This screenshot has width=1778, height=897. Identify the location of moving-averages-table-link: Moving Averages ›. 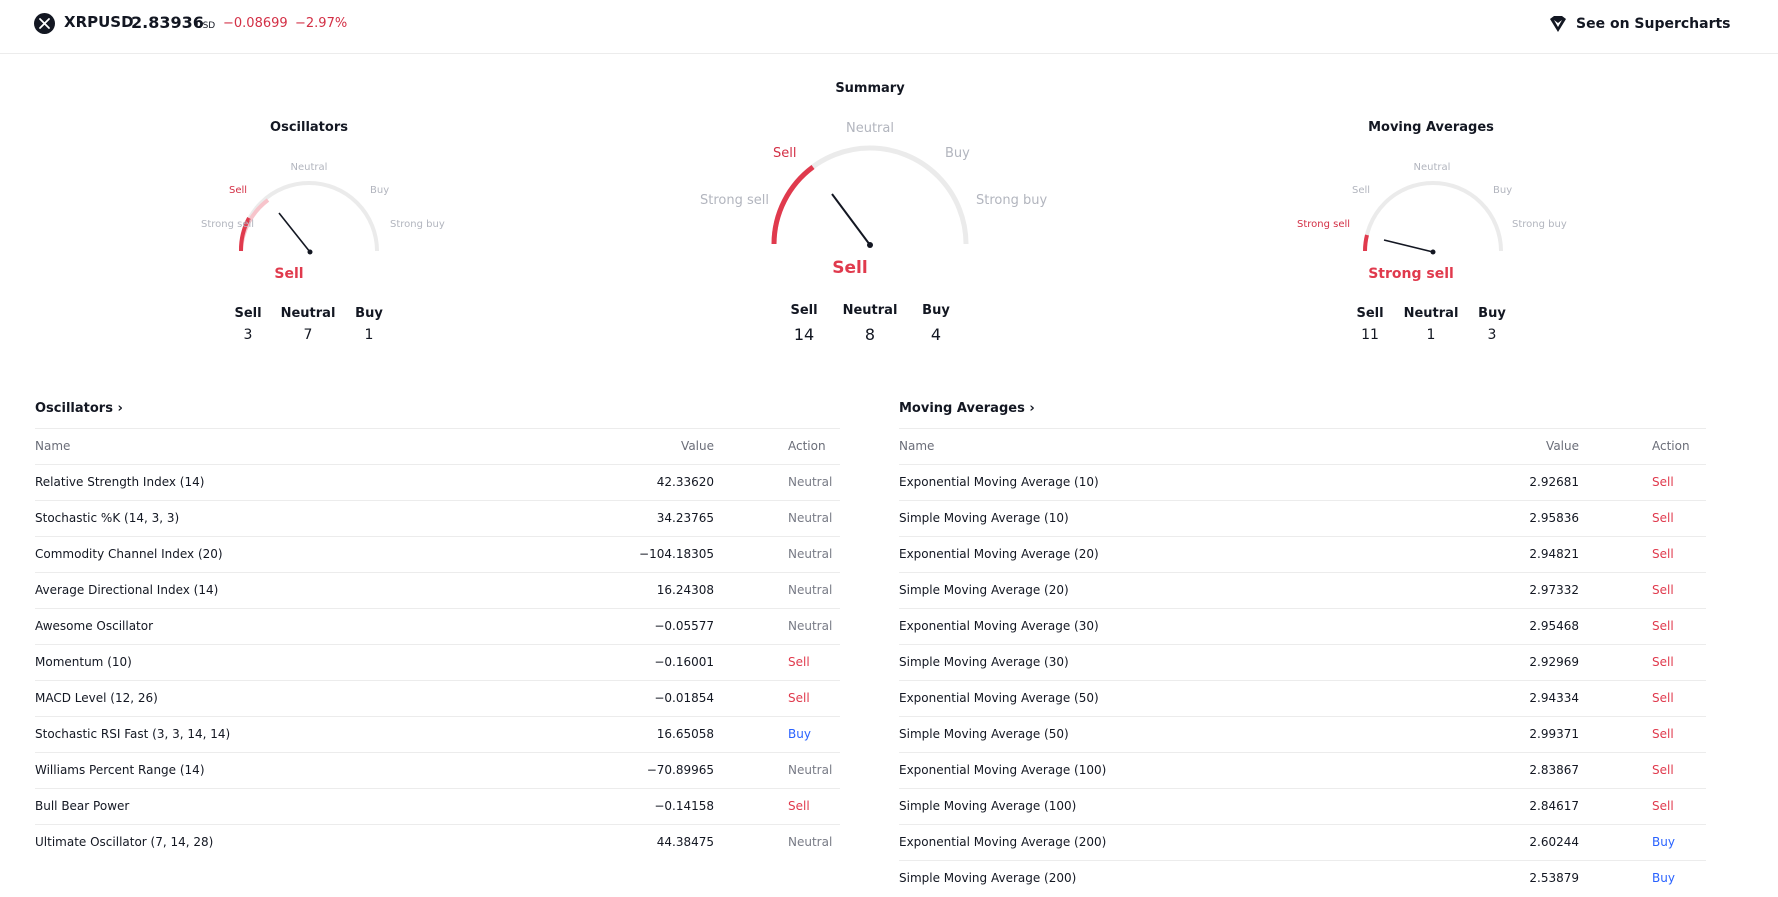
(967, 408).